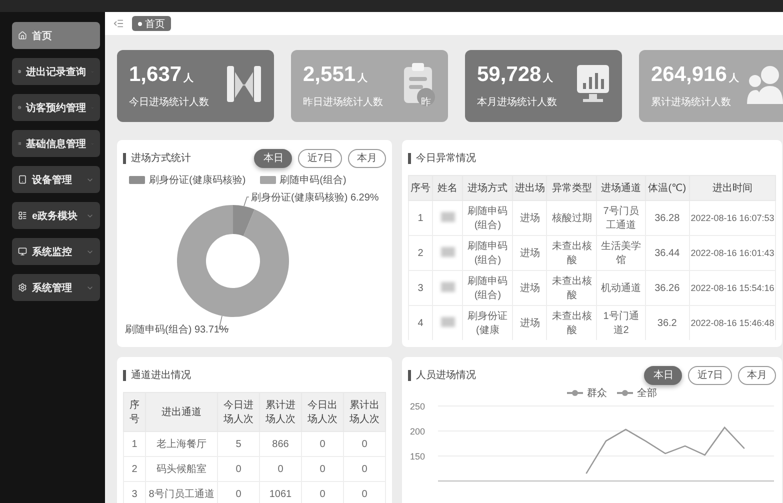  What do you see at coordinates (182, 444) in the screenshot?
I see `table-cell: 老上海餐厅` at bounding box center [182, 444].